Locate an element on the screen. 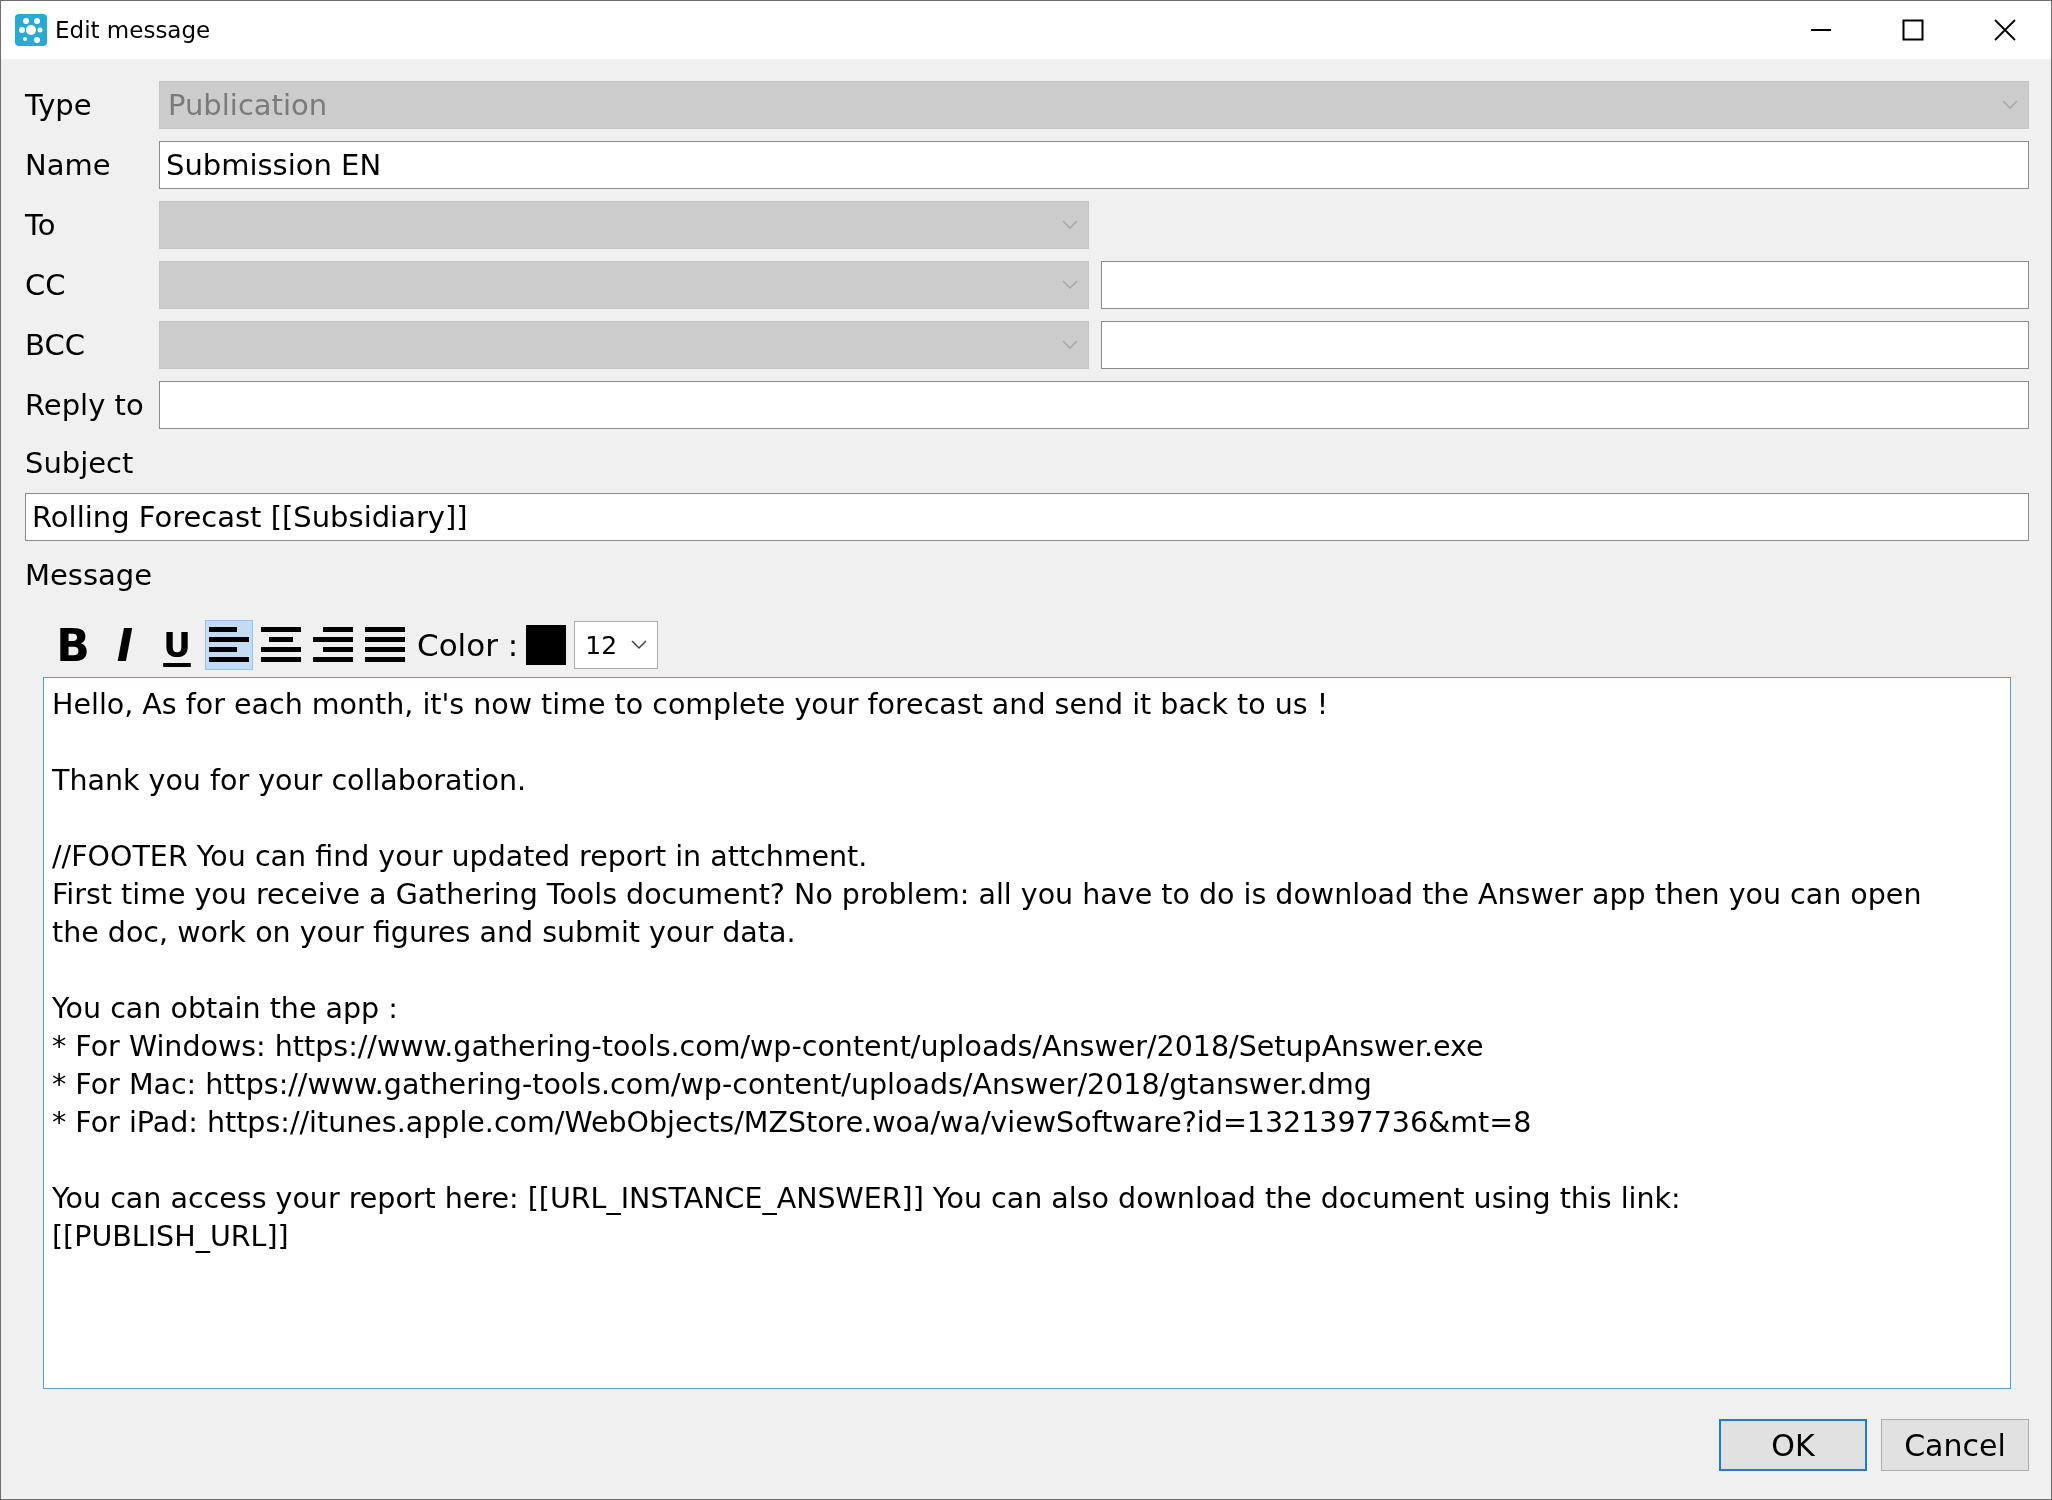  maximize-icon is located at coordinates (1913, 30).